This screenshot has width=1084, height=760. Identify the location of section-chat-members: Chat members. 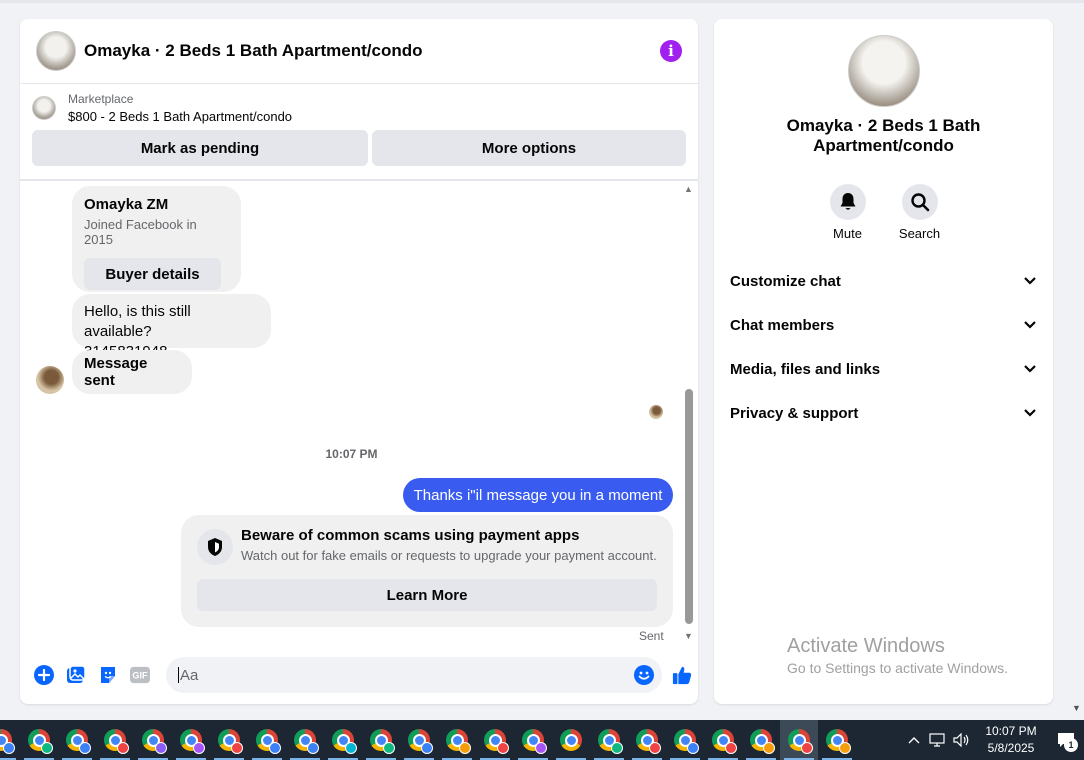
(883, 325).